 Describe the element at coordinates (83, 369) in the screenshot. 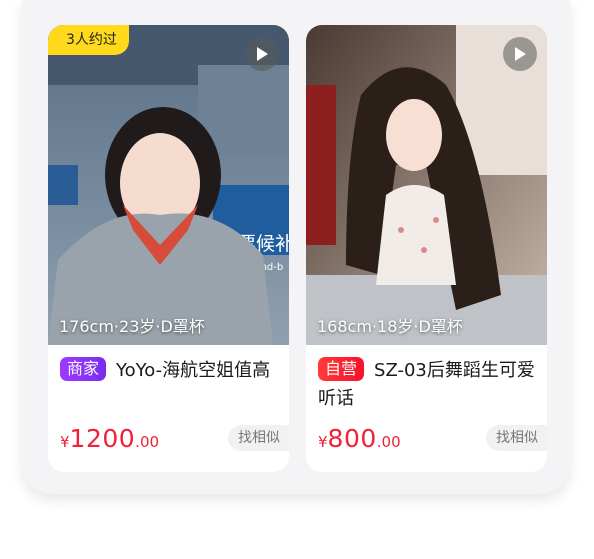

I see `merchant-badge: 商家` at that location.